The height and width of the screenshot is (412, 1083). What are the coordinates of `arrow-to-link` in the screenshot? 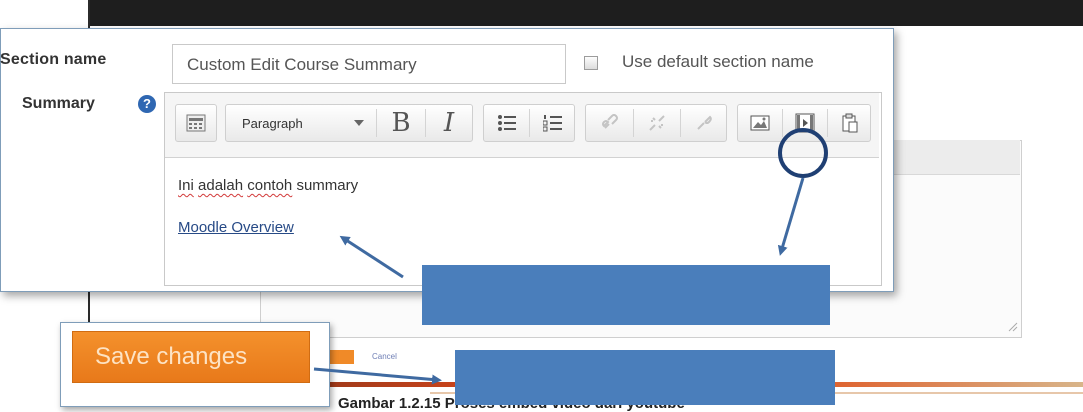 It's located at (371, 257).